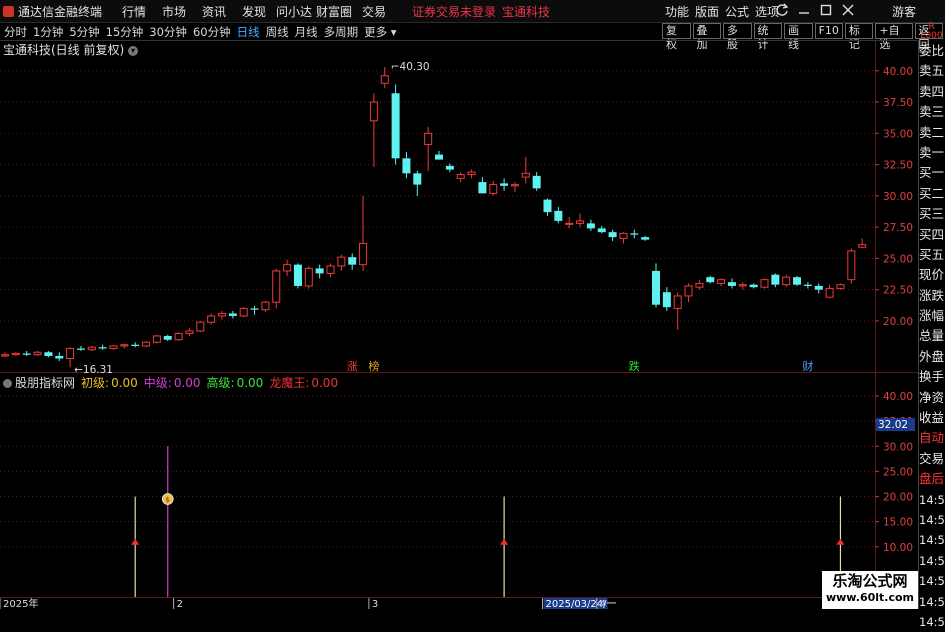  What do you see at coordinates (932, 357) in the screenshot?
I see `side-item-15: 外盘` at bounding box center [932, 357].